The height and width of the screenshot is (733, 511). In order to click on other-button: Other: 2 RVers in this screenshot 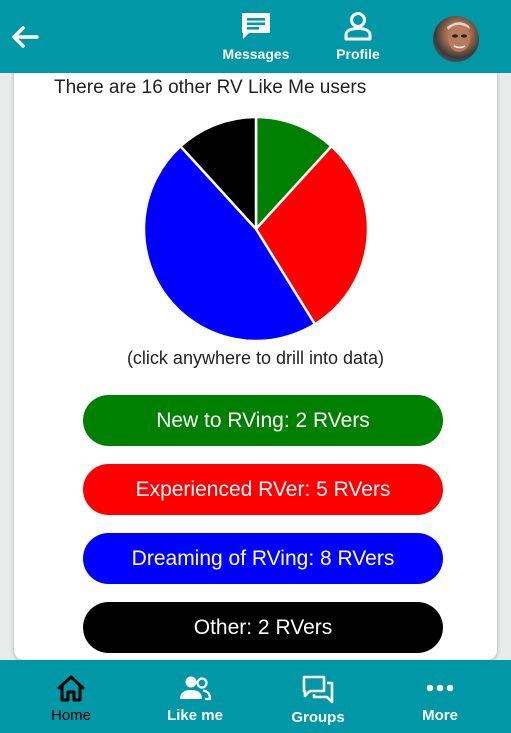, I will do `click(263, 627)`.